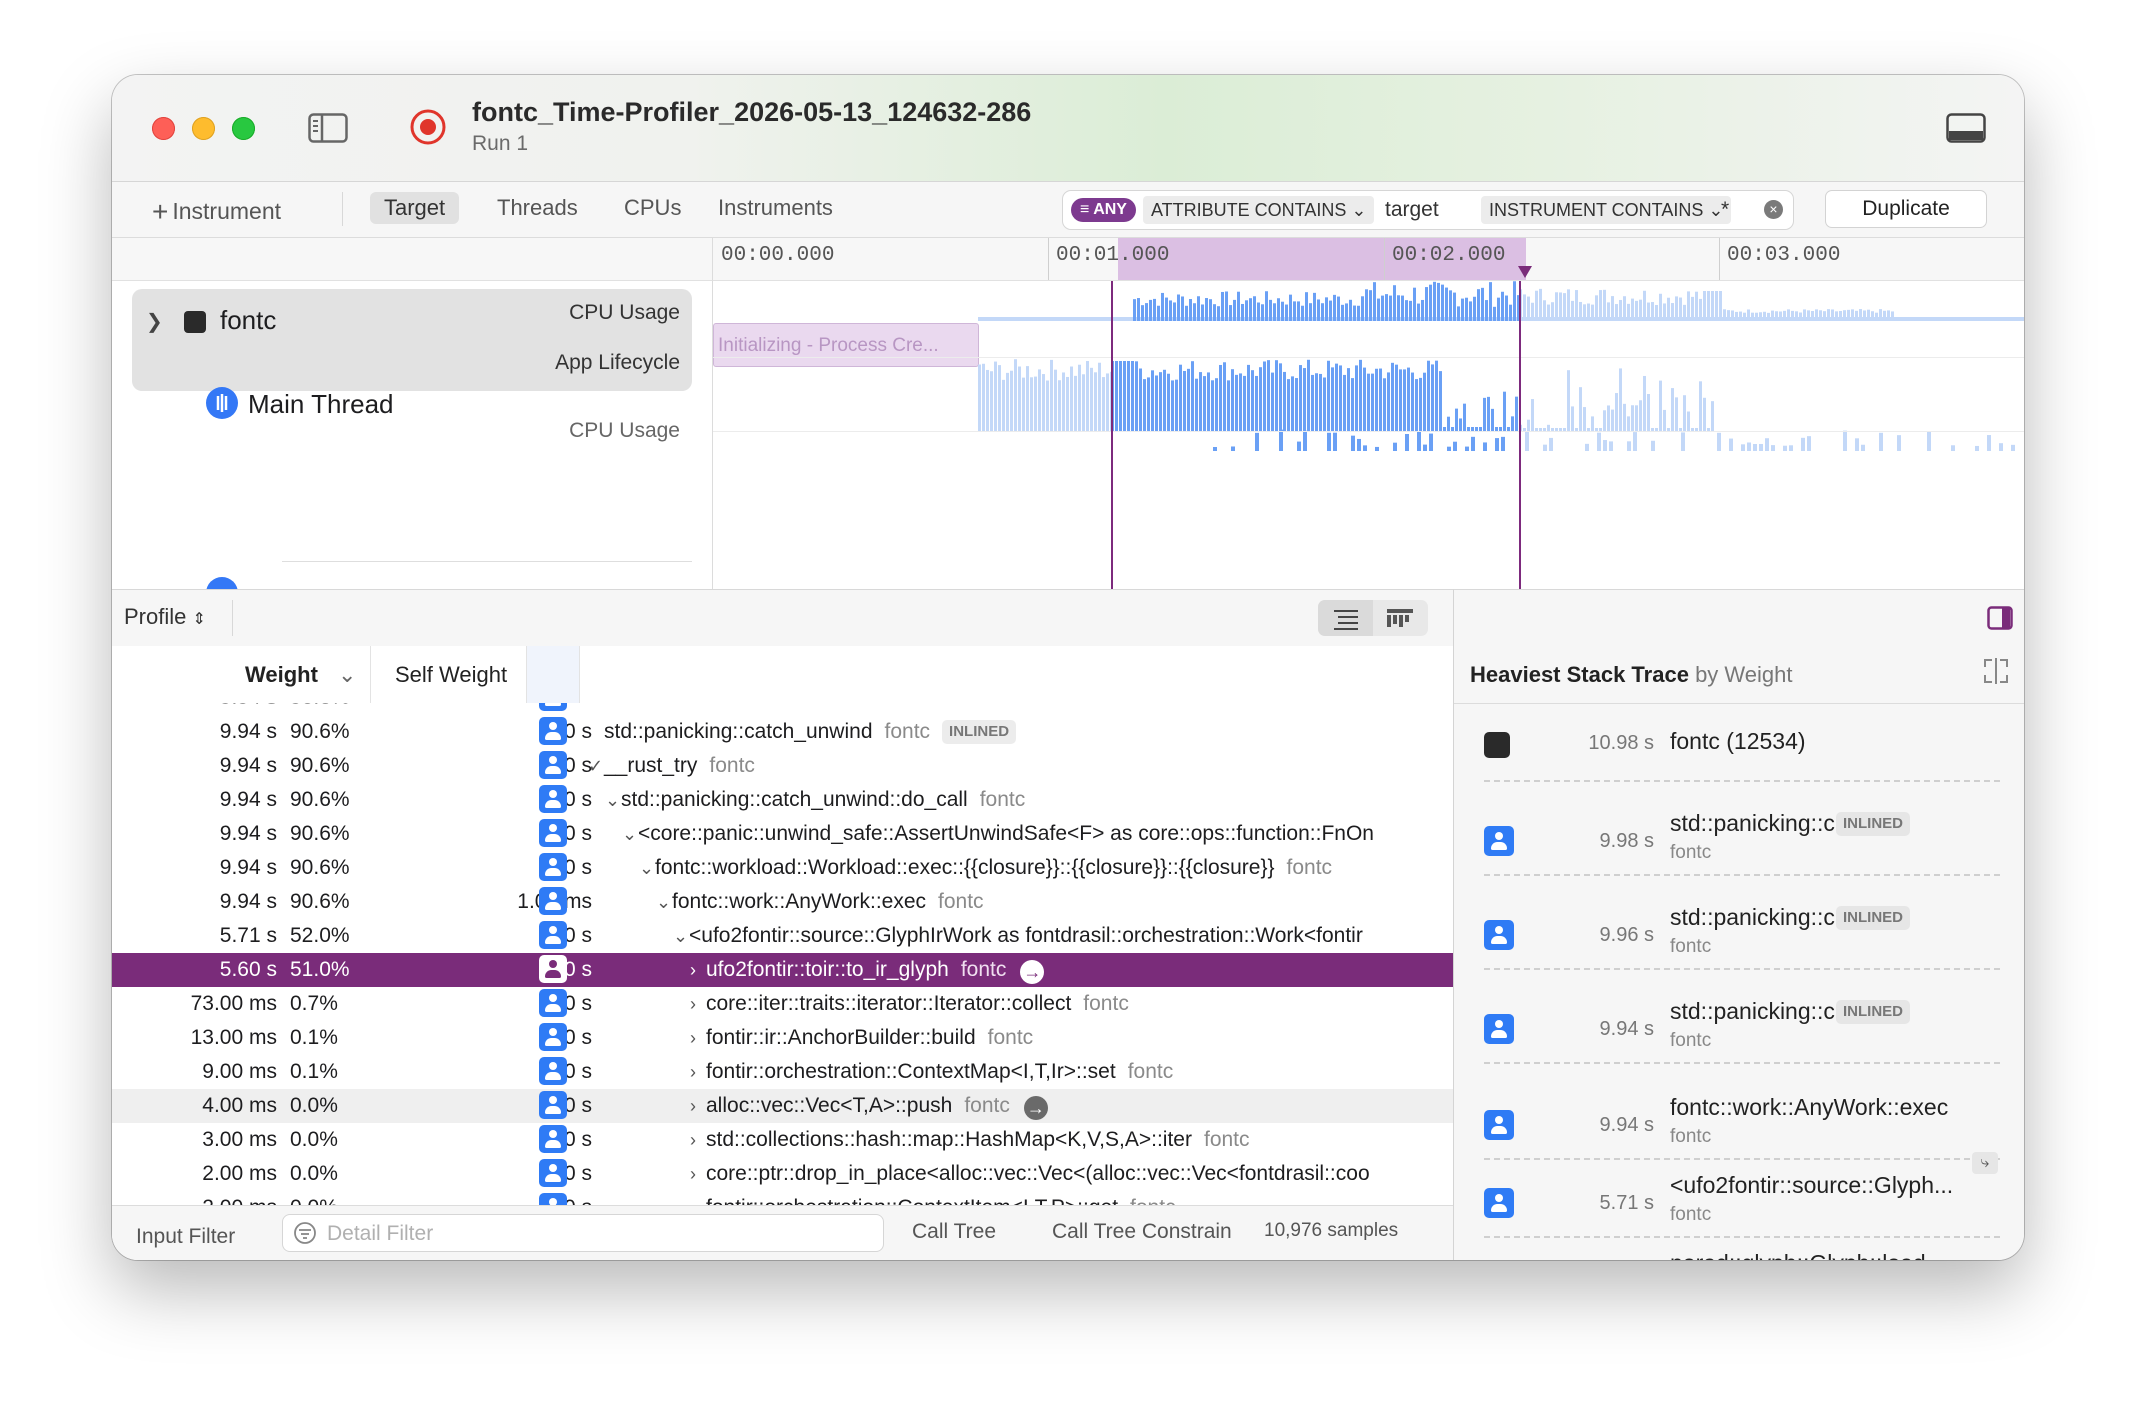 Image resolution: width=2136 pixels, height=1408 pixels. Describe the element at coordinates (1103, 210) in the screenshot. I see `any-match-badge: ≡ ANY` at that location.